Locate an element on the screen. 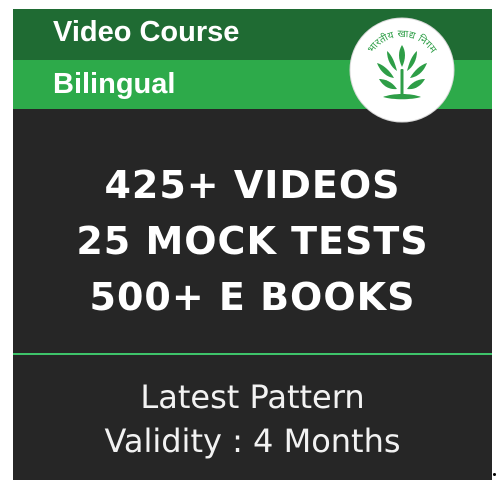 The height and width of the screenshot is (485, 498). fci-logo: भारतीय खाद्य निगम is located at coordinates (402, 70).